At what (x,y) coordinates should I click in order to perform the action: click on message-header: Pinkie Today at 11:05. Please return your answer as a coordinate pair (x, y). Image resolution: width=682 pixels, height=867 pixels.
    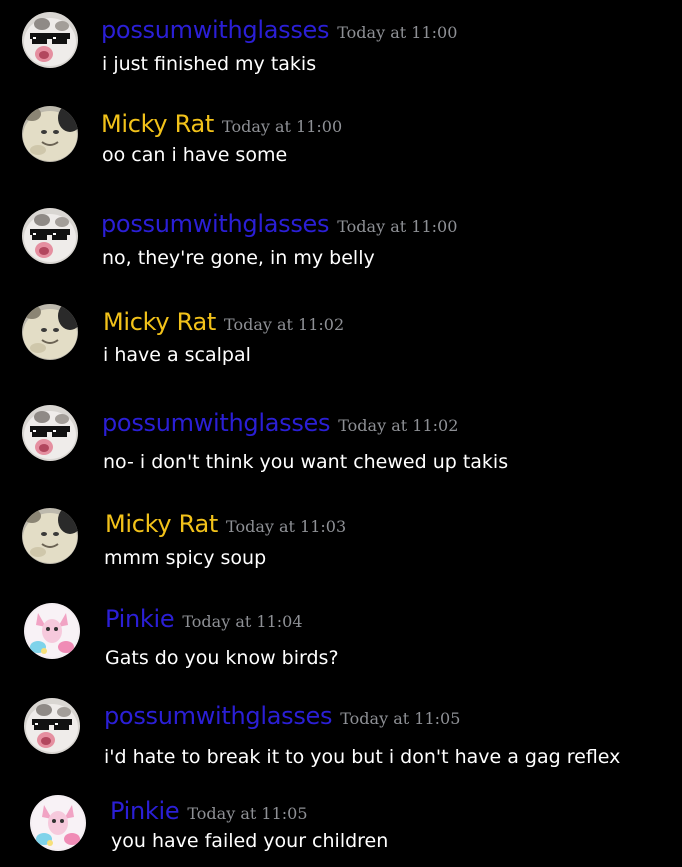
    Looking at the image, I should click on (209, 811).